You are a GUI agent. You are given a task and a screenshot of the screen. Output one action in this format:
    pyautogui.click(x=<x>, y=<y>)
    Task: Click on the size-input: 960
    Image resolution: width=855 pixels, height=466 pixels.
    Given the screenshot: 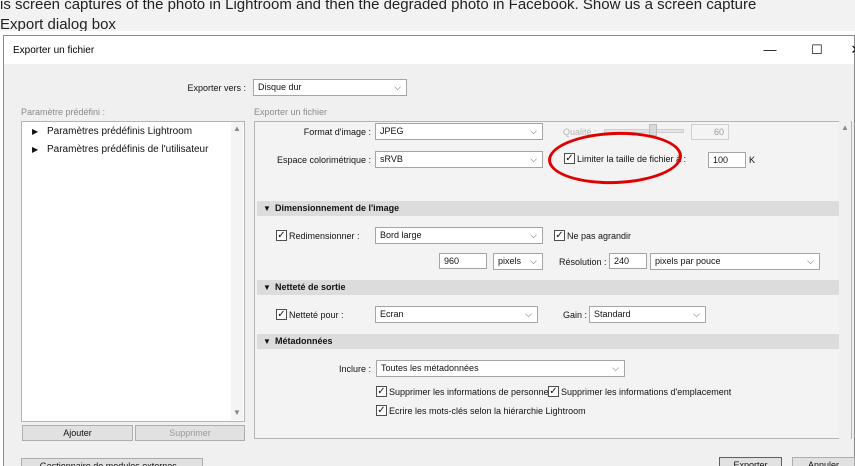 What is the action you would take?
    pyautogui.click(x=463, y=261)
    